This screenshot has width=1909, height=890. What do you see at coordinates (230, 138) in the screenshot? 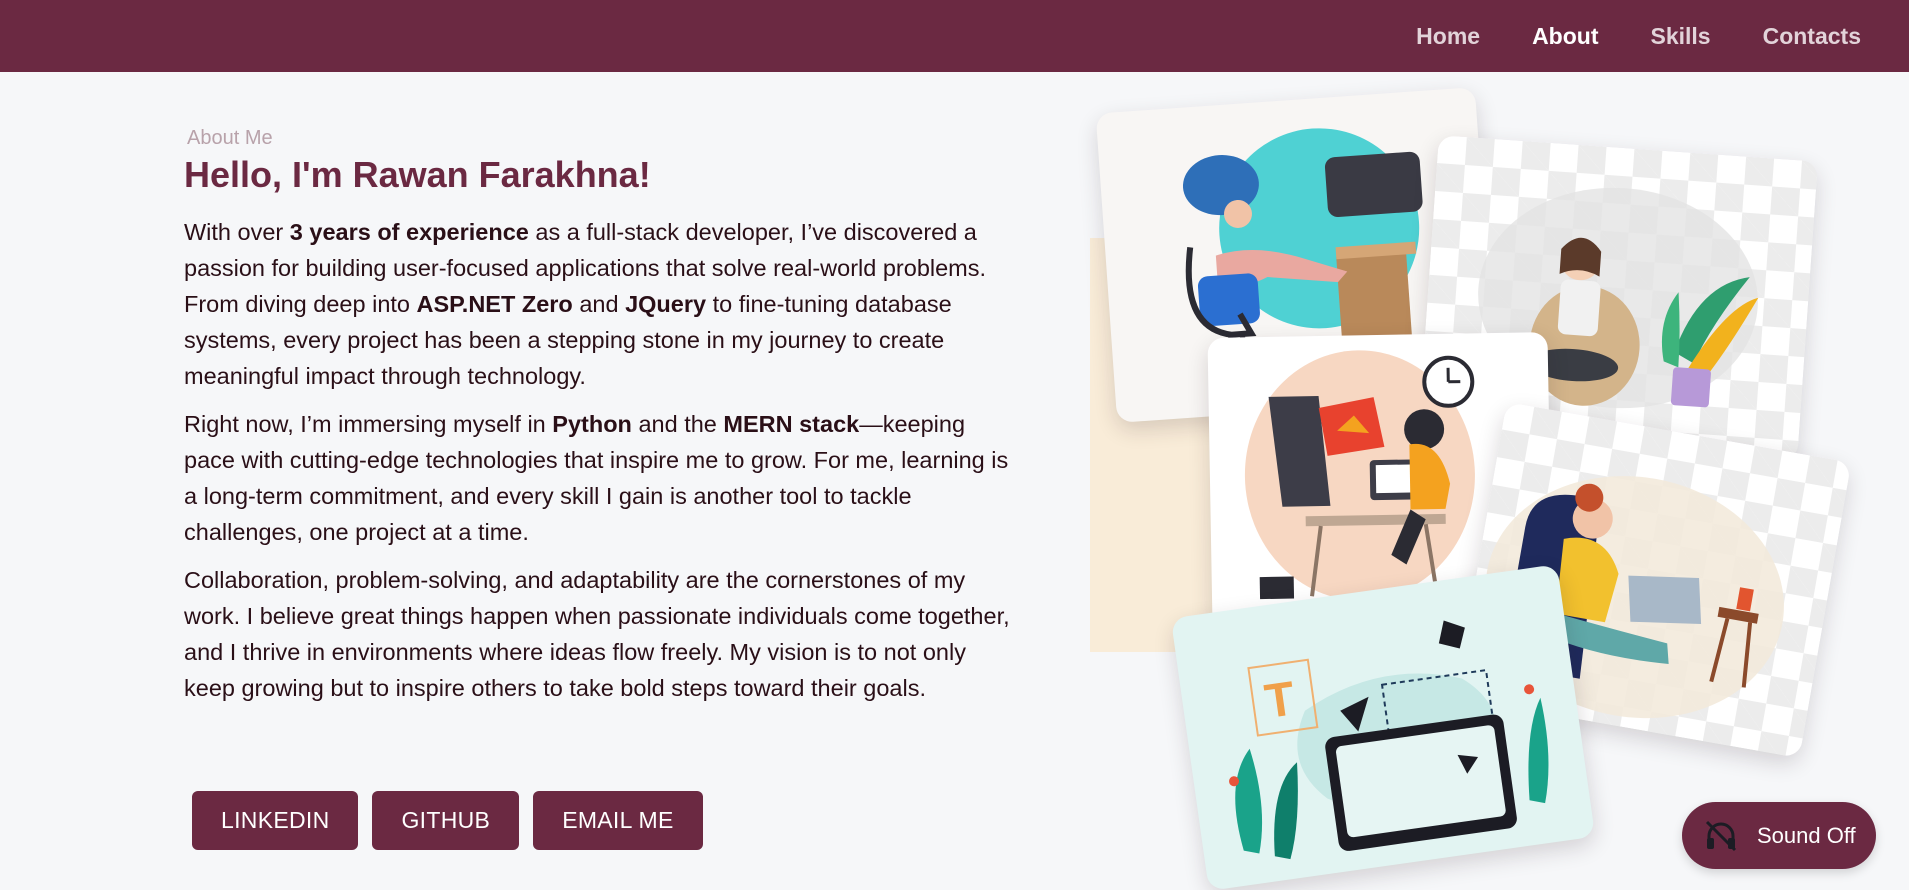
I see `section-eyebrow: About Me` at bounding box center [230, 138].